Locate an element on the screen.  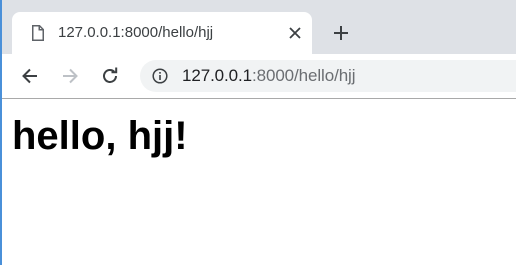
reload-button is located at coordinates (110, 76).